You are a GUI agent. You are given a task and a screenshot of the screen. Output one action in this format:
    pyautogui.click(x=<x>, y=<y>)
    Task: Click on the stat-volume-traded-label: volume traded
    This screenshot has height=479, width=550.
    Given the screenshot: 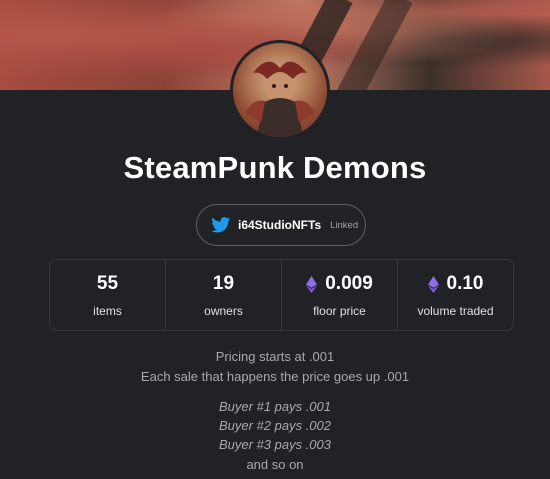 What is the action you would take?
    pyautogui.click(x=455, y=311)
    